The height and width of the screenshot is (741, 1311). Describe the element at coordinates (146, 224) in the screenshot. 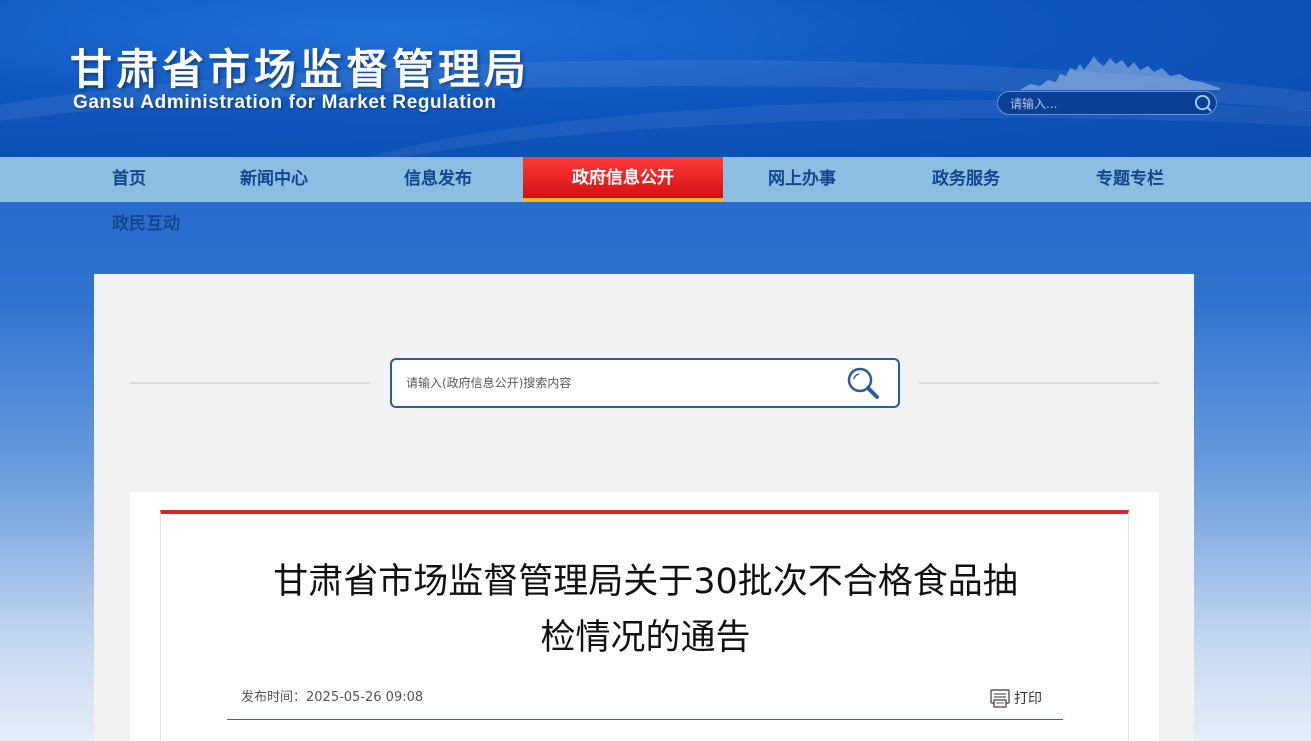

I see `nav-item-public-interaction: 政民互动` at that location.